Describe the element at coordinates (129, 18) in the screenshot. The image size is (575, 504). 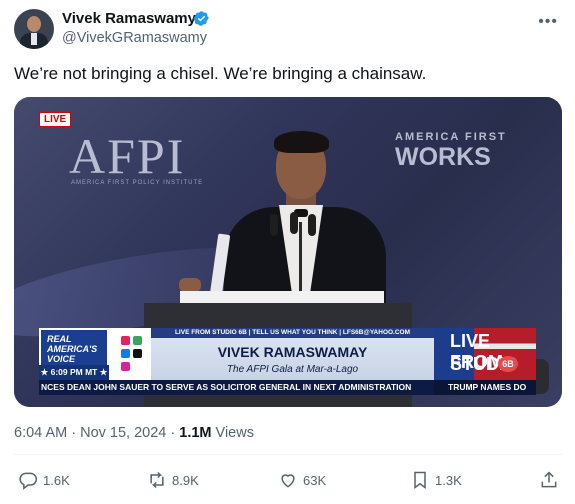
I see `author-name: Vivek Ramaswamy` at that location.